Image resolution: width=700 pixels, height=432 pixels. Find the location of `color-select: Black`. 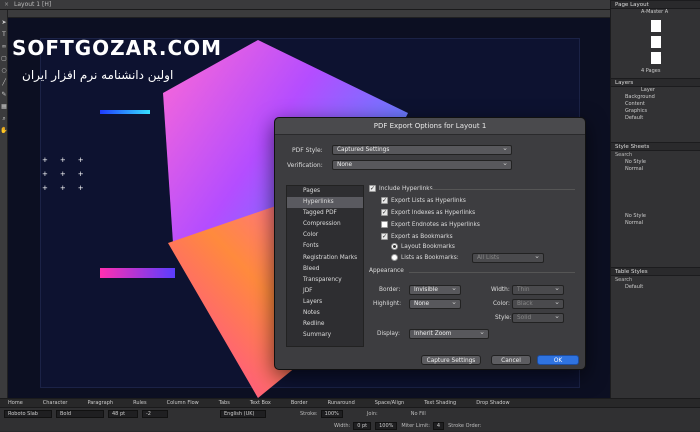

color-select: Black is located at coordinates (538, 303).